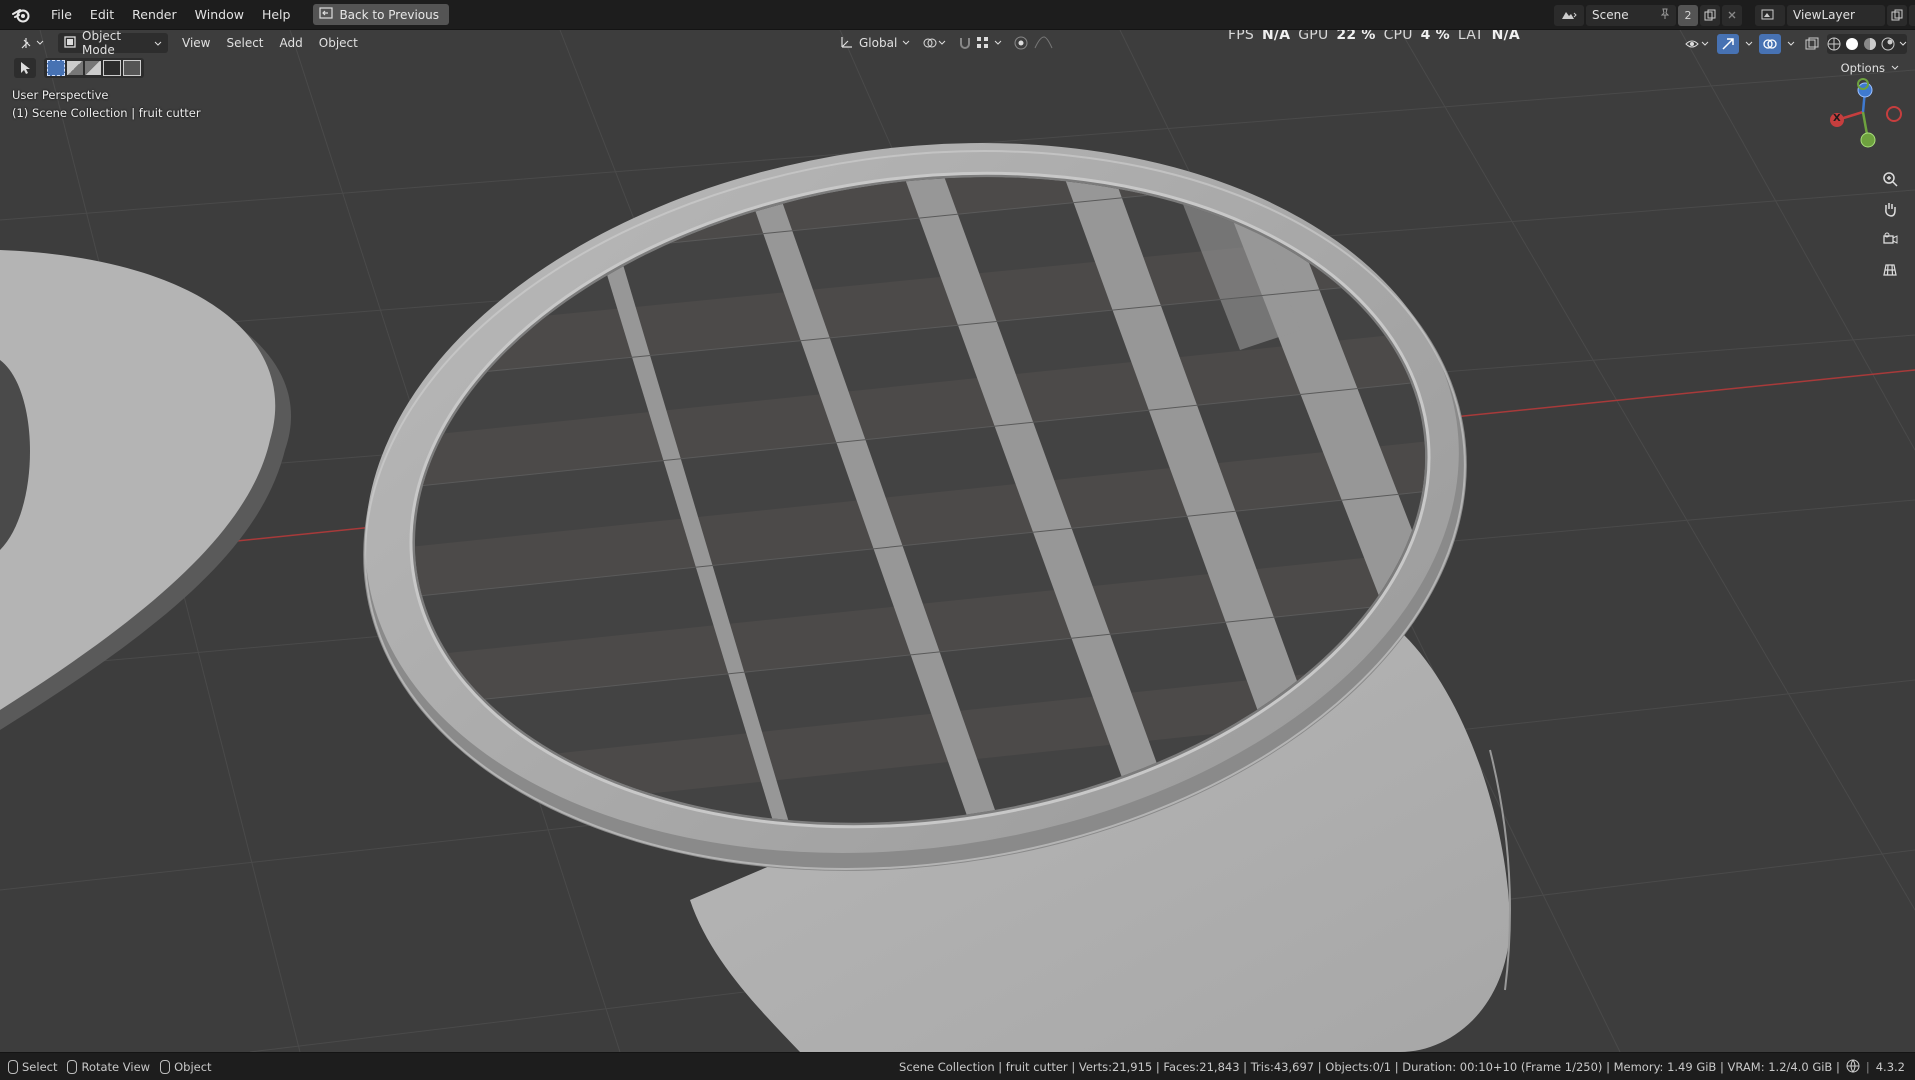 This screenshot has height=1080, width=1915. I want to click on selection-mode-buttons, so click(94, 68).